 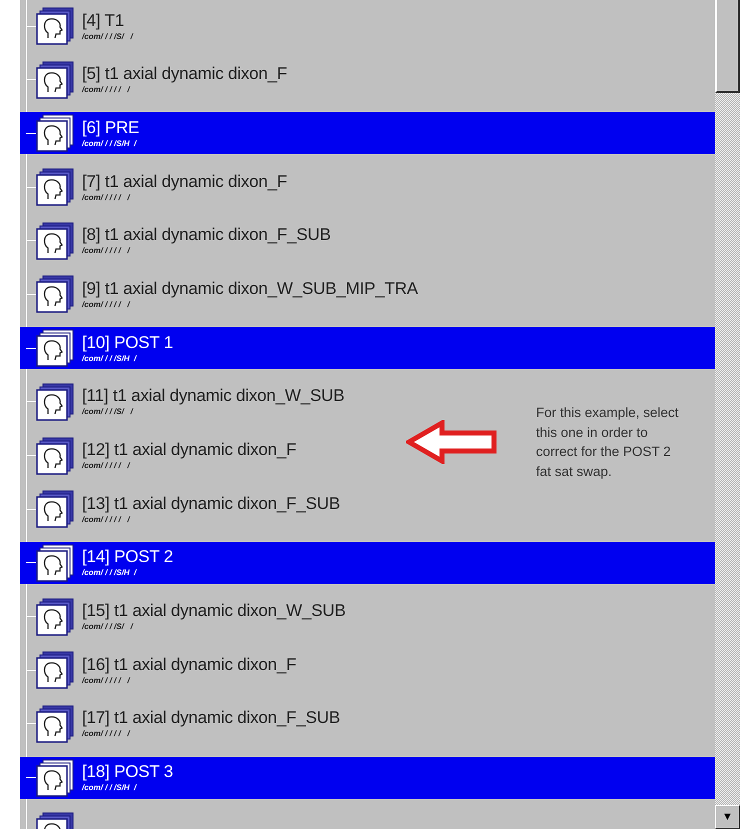 I want to click on series-row: [10] POST 1 /com/ / / /S/H /, so click(x=367, y=348).